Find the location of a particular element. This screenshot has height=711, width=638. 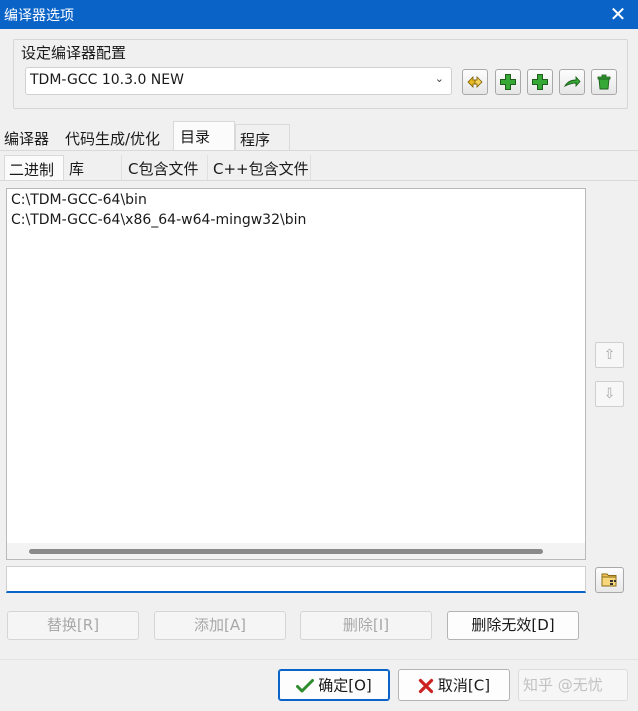

subtab-label: C++包含文件 is located at coordinates (261, 169).